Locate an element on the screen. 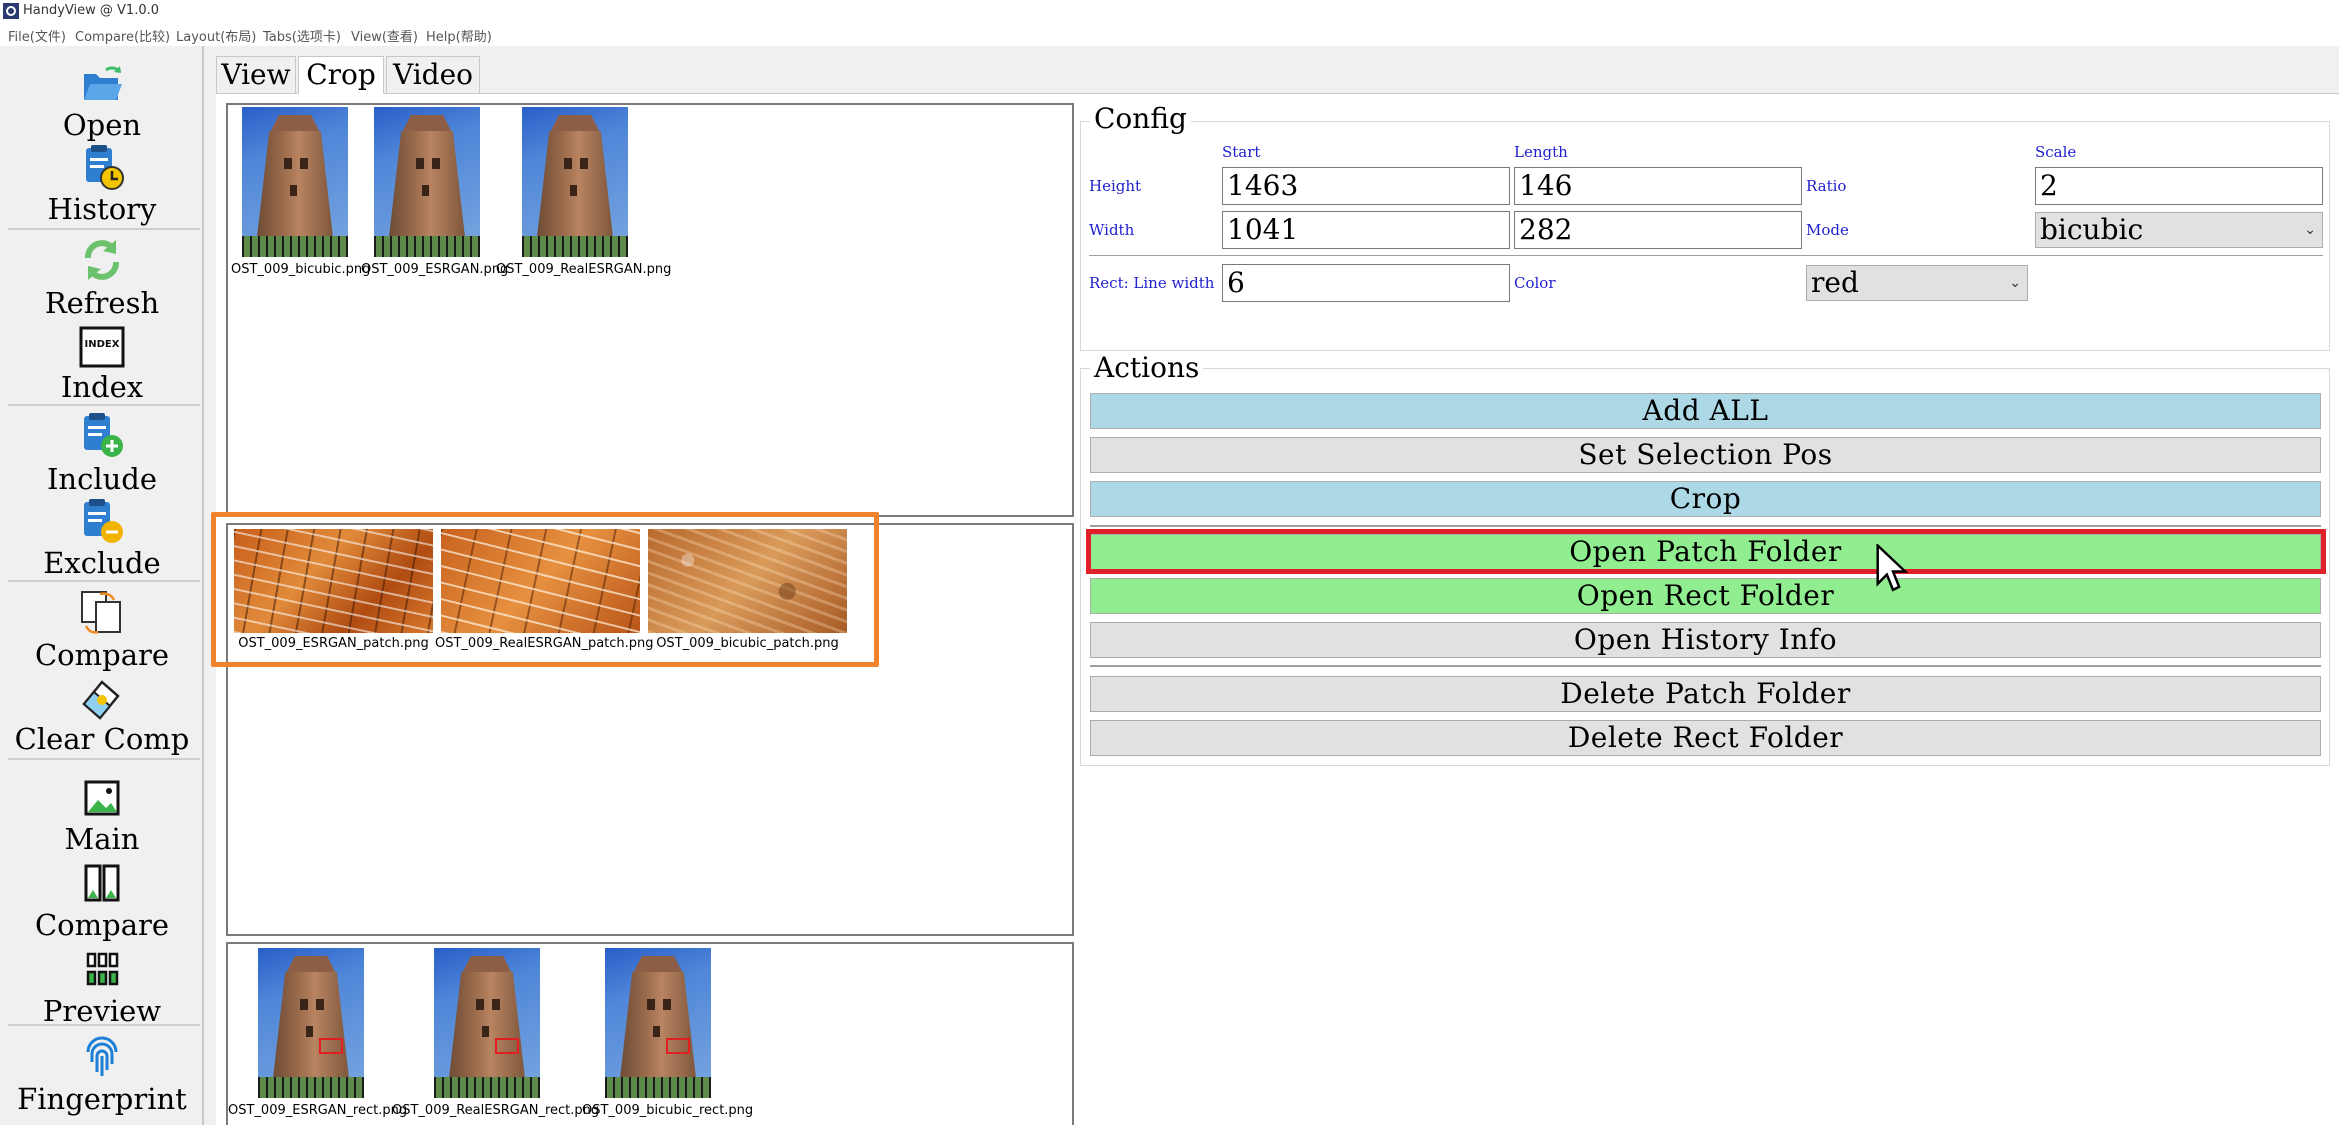 The width and height of the screenshot is (2339, 1125). preview-button: Preview is located at coordinates (102, 987).